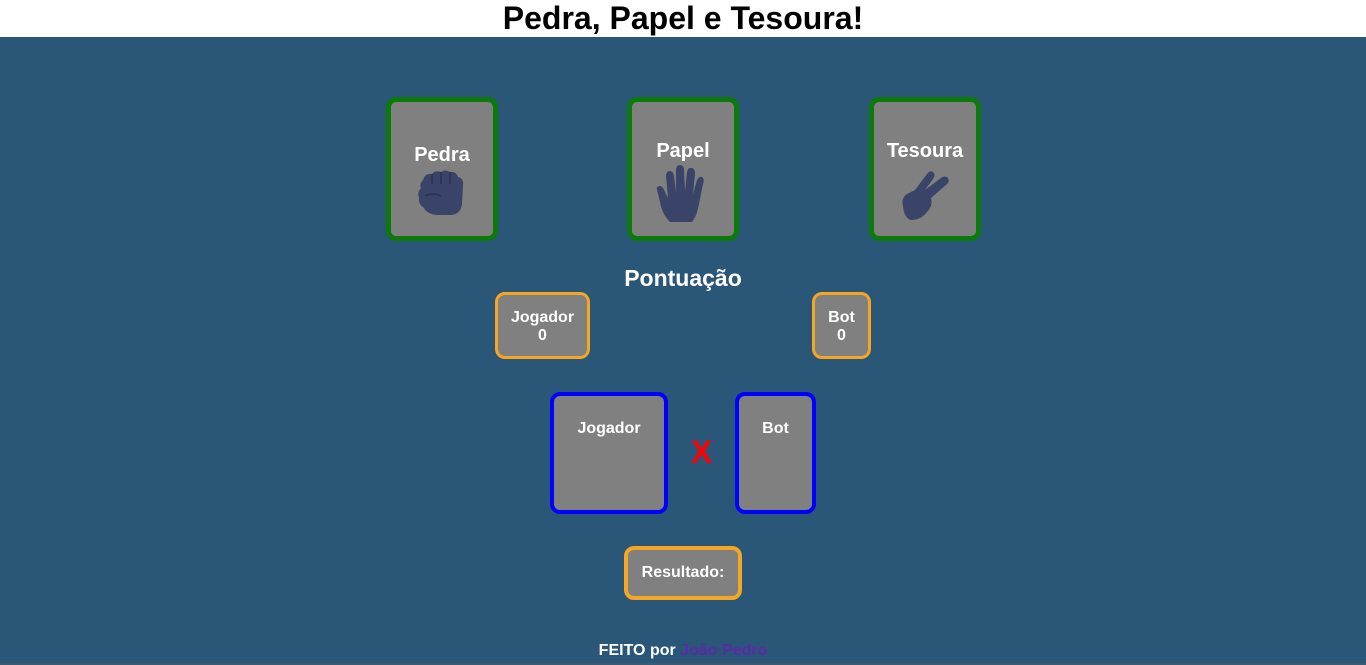  What do you see at coordinates (609, 428) in the screenshot?
I see `player-slot-label: Jogador` at bounding box center [609, 428].